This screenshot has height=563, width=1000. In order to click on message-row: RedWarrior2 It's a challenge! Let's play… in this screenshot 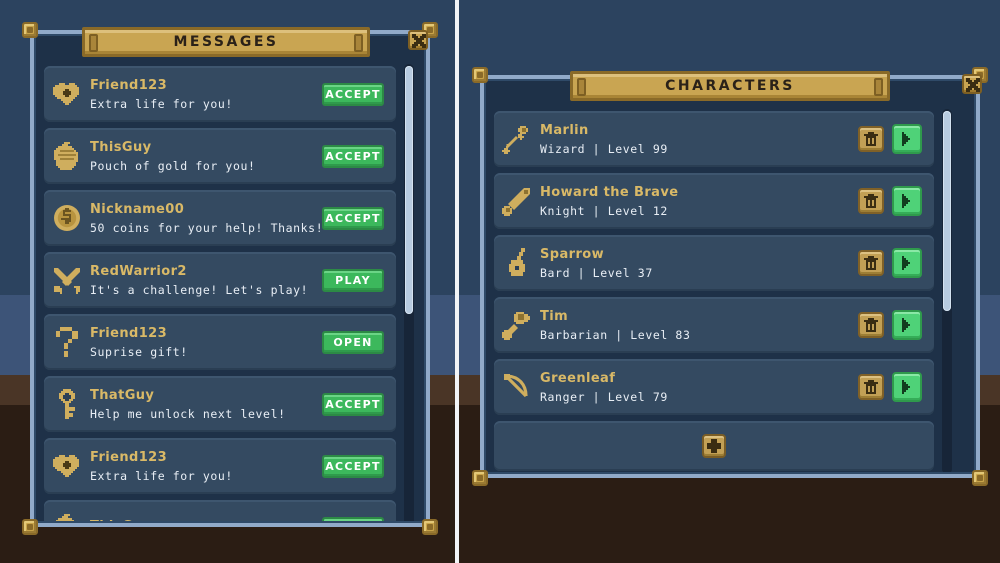, I will do `click(220, 280)`.